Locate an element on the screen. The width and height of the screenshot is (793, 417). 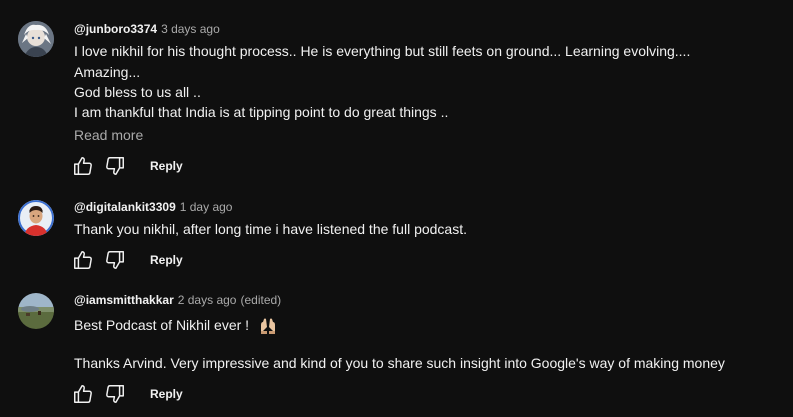
comment-header: @digitalankit3309 1 day ago is located at coordinates (153, 207).